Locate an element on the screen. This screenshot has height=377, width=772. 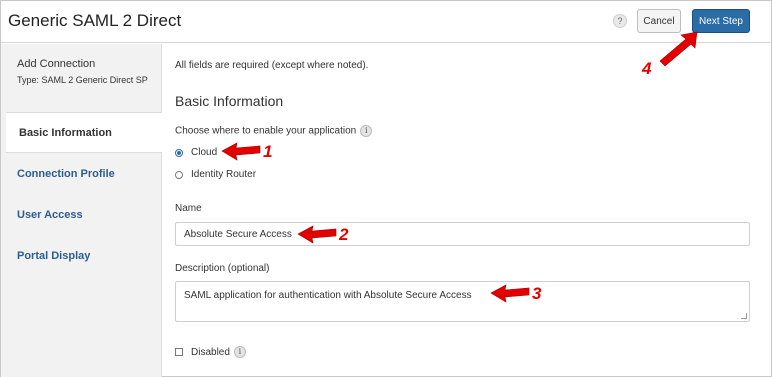
section-title: Basic Information is located at coordinates (229, 101).